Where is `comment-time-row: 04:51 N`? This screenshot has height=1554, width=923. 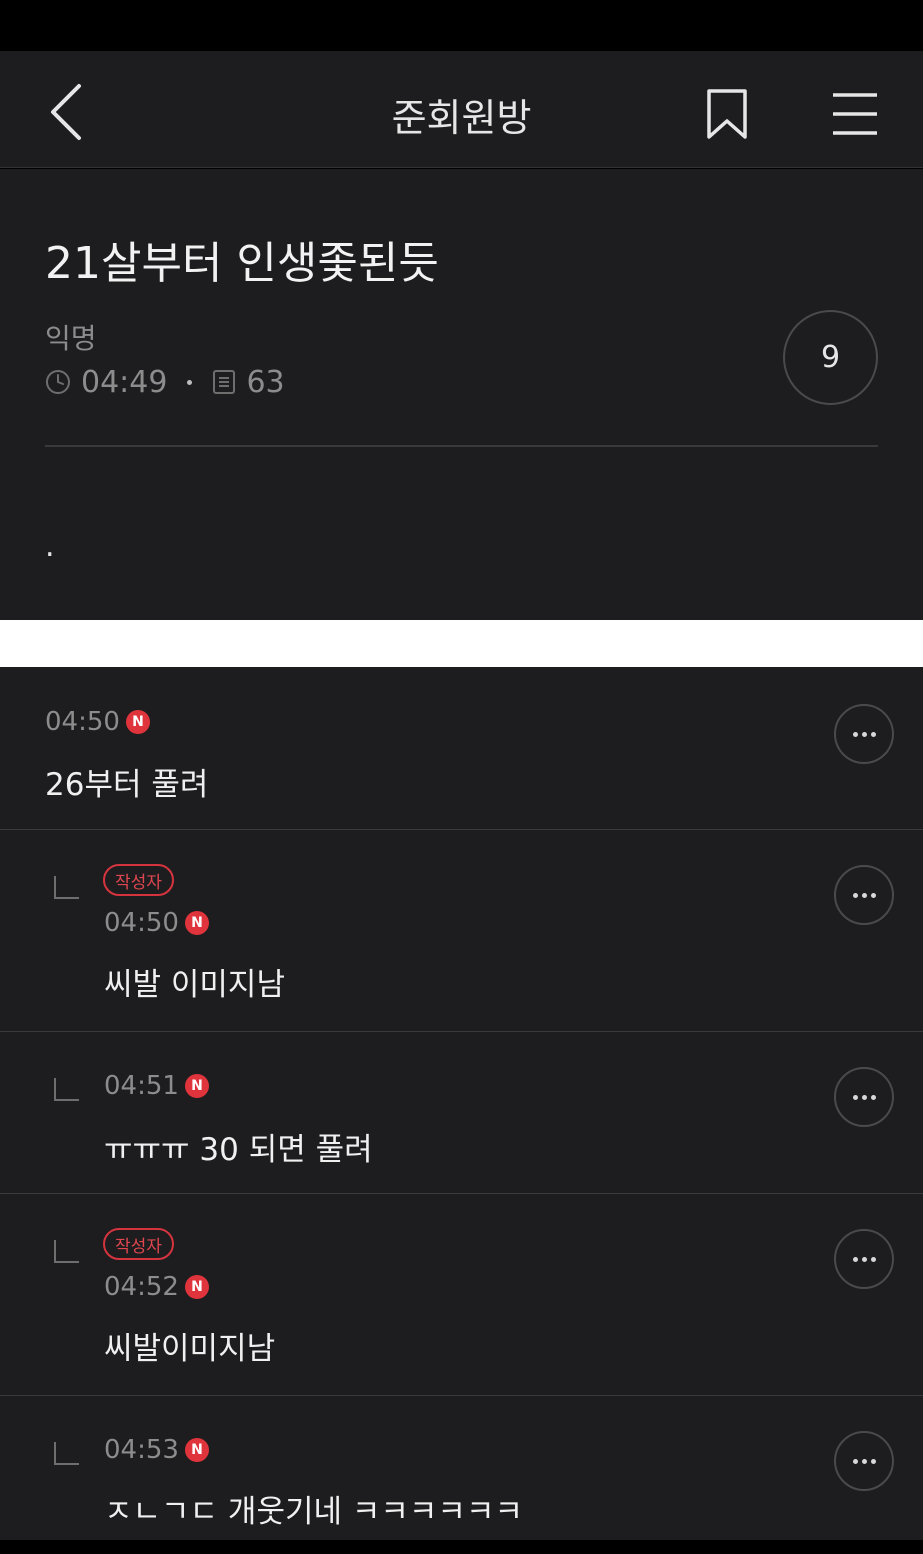 comment-time-row: 04:51 N is located at coordinates (156, 1086).